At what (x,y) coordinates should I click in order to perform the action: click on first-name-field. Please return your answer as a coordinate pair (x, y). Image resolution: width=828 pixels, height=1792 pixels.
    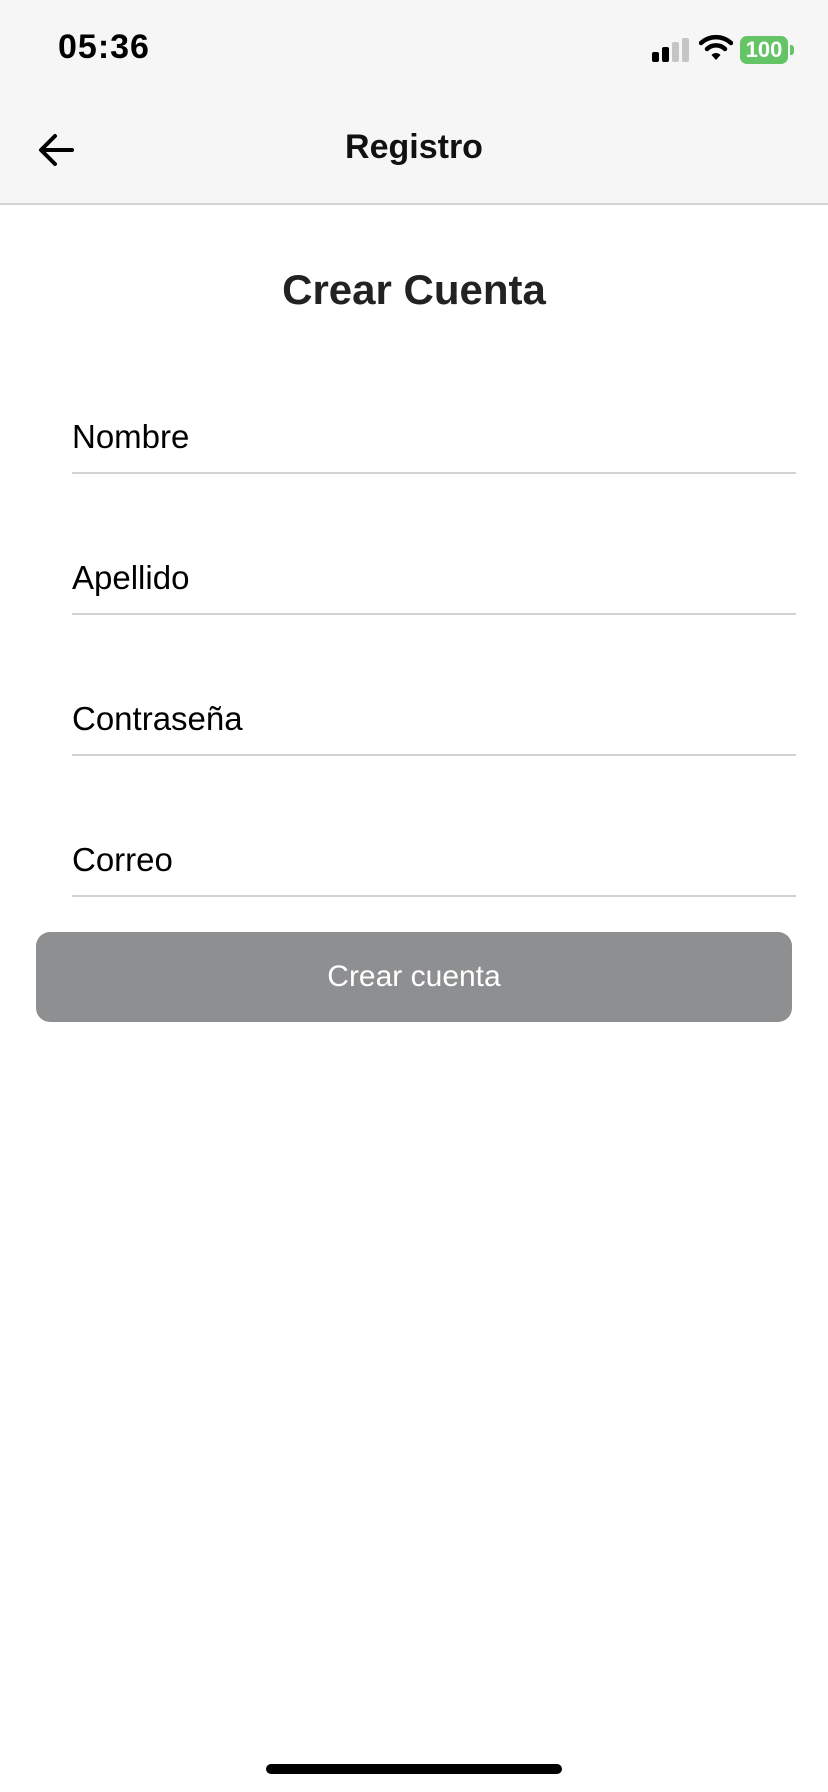
    Looking at the image, I should click on (434, 437).